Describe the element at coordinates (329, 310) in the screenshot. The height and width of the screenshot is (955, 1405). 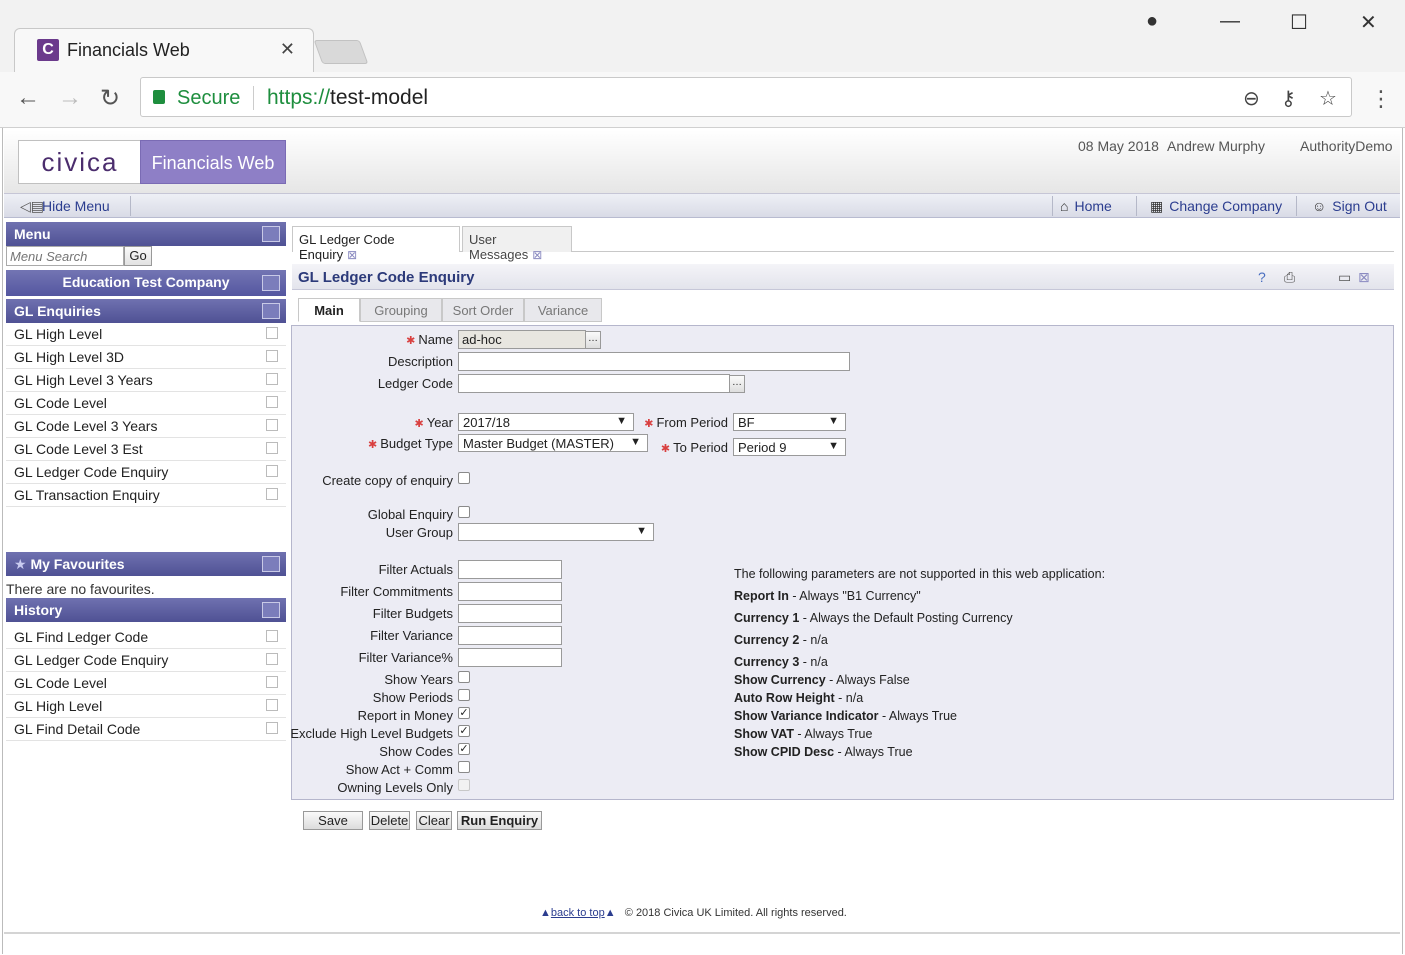
I see `tab-main: Main` at that location.